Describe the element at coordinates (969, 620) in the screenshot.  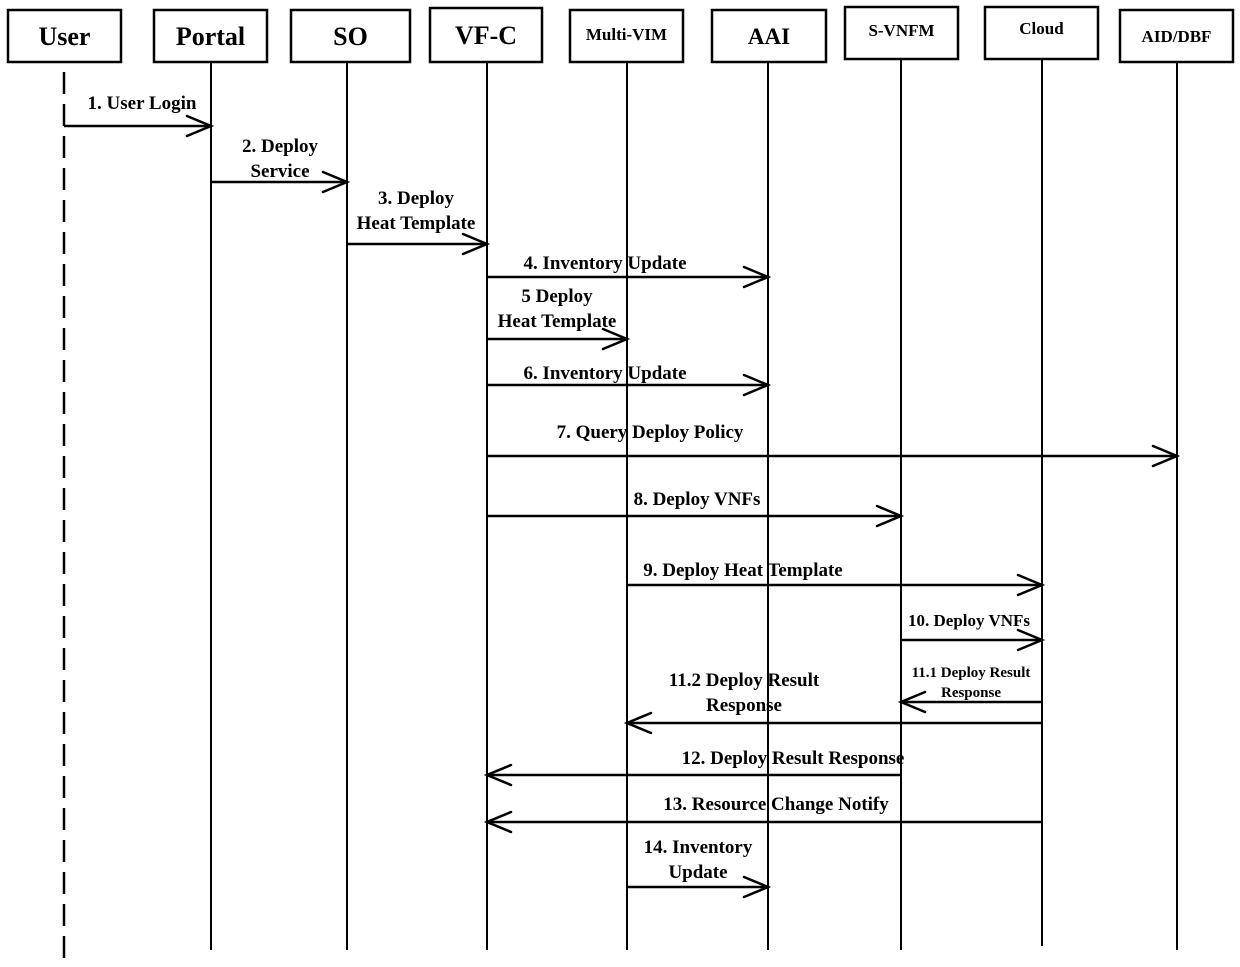
I see `message-label: 10. Deploy VNFs` at that location.